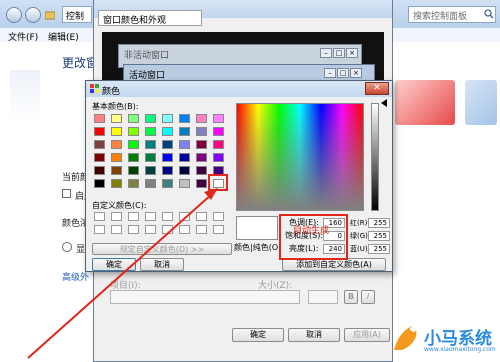 This screenshot has height=362, width=500. What do you see at coordinates (460, 349) in the screenshot?
I see `watermark-url: www.xiaomaxitong.com` at bounding box center [460, 349].